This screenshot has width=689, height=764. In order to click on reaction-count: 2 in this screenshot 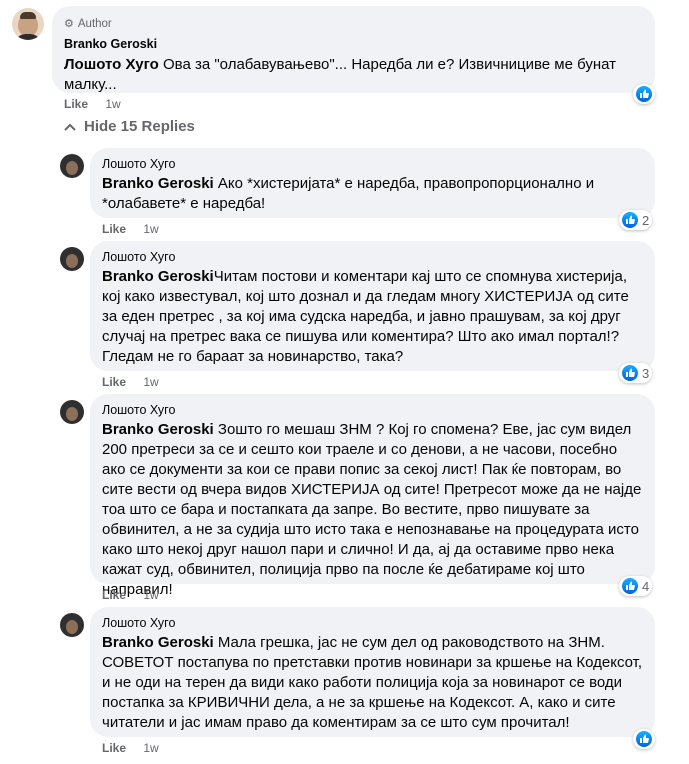, I will do `click(646, 220)`.